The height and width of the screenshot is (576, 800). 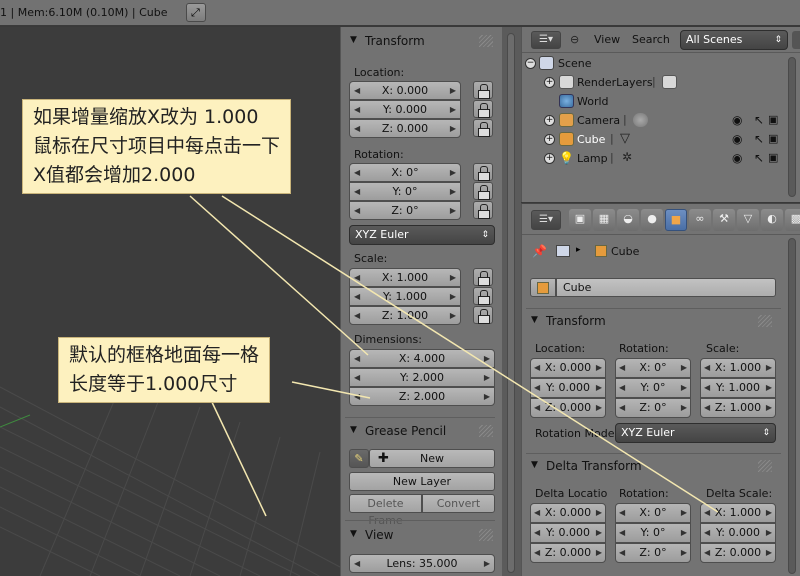 What do you see at coordinates (738, 513) in the screenshot?
I see `delta-scale-x-field: ◀ X: 1.000 ▶` at bounding box center [738, 513].